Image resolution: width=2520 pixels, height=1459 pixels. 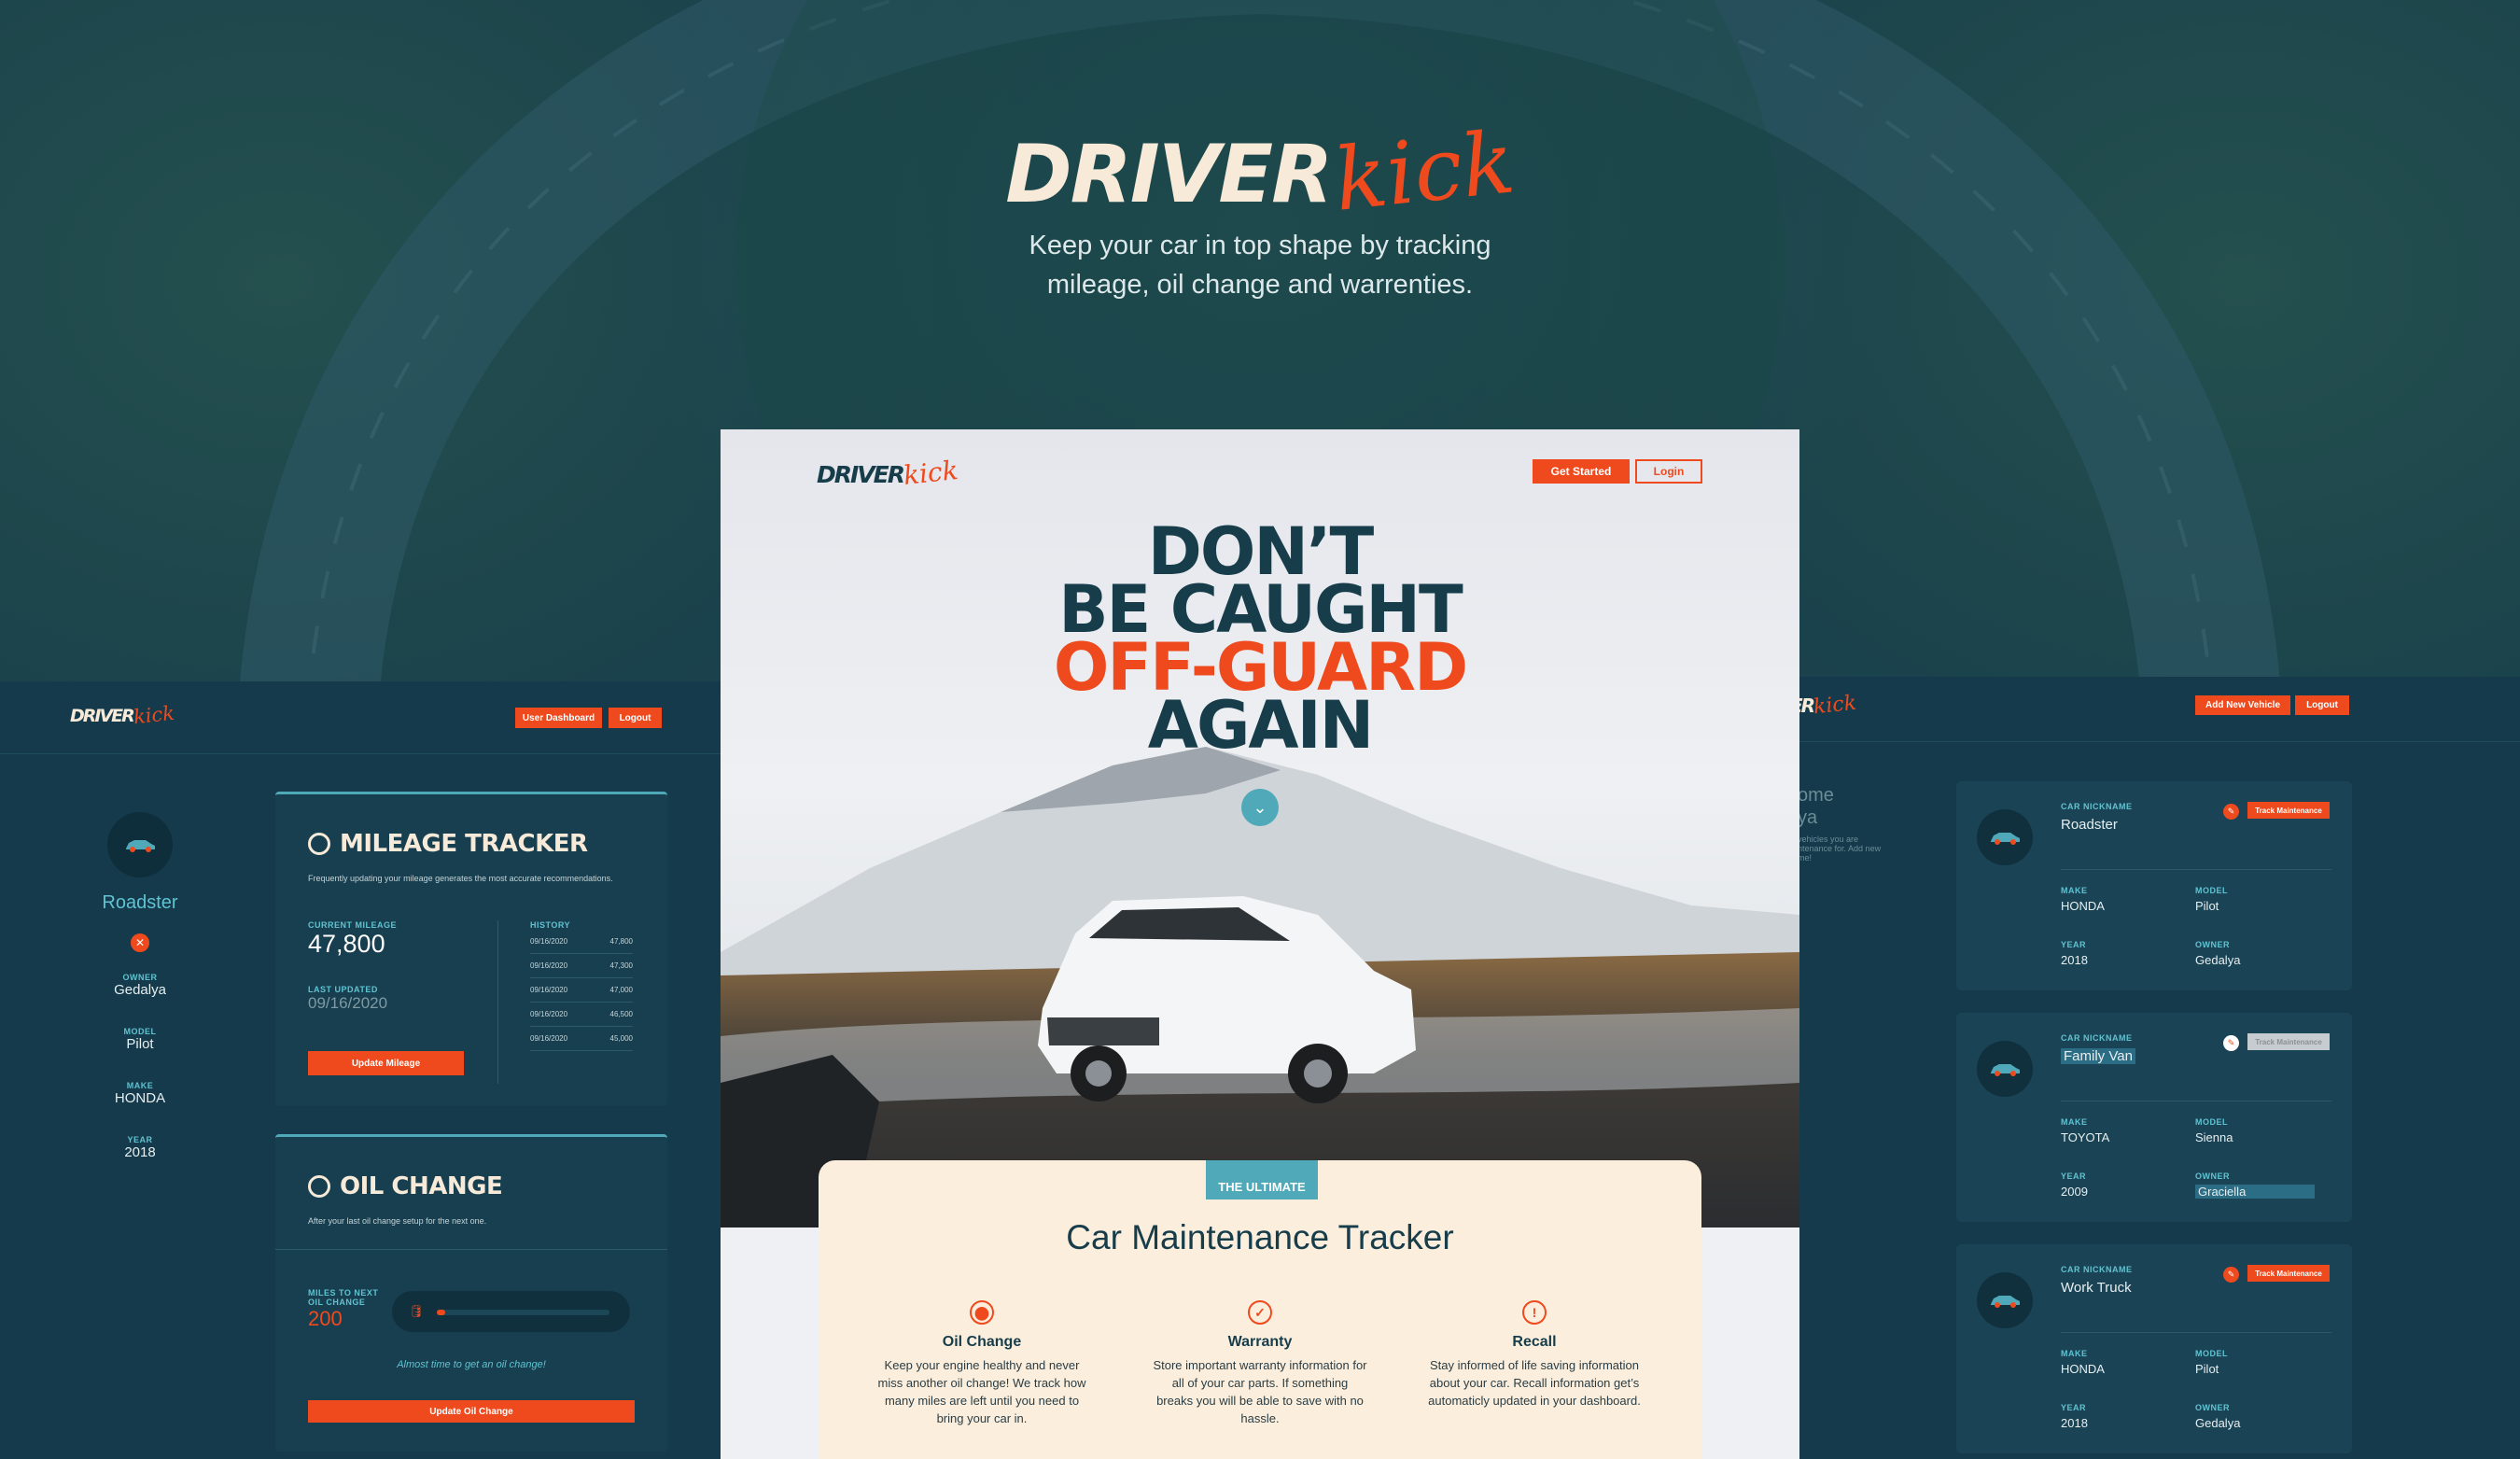 What do you see at coordinates (1827, 706) in the screenshot?
I see `vehicles-logo: ER kick` at bounding box center [1827, 706].